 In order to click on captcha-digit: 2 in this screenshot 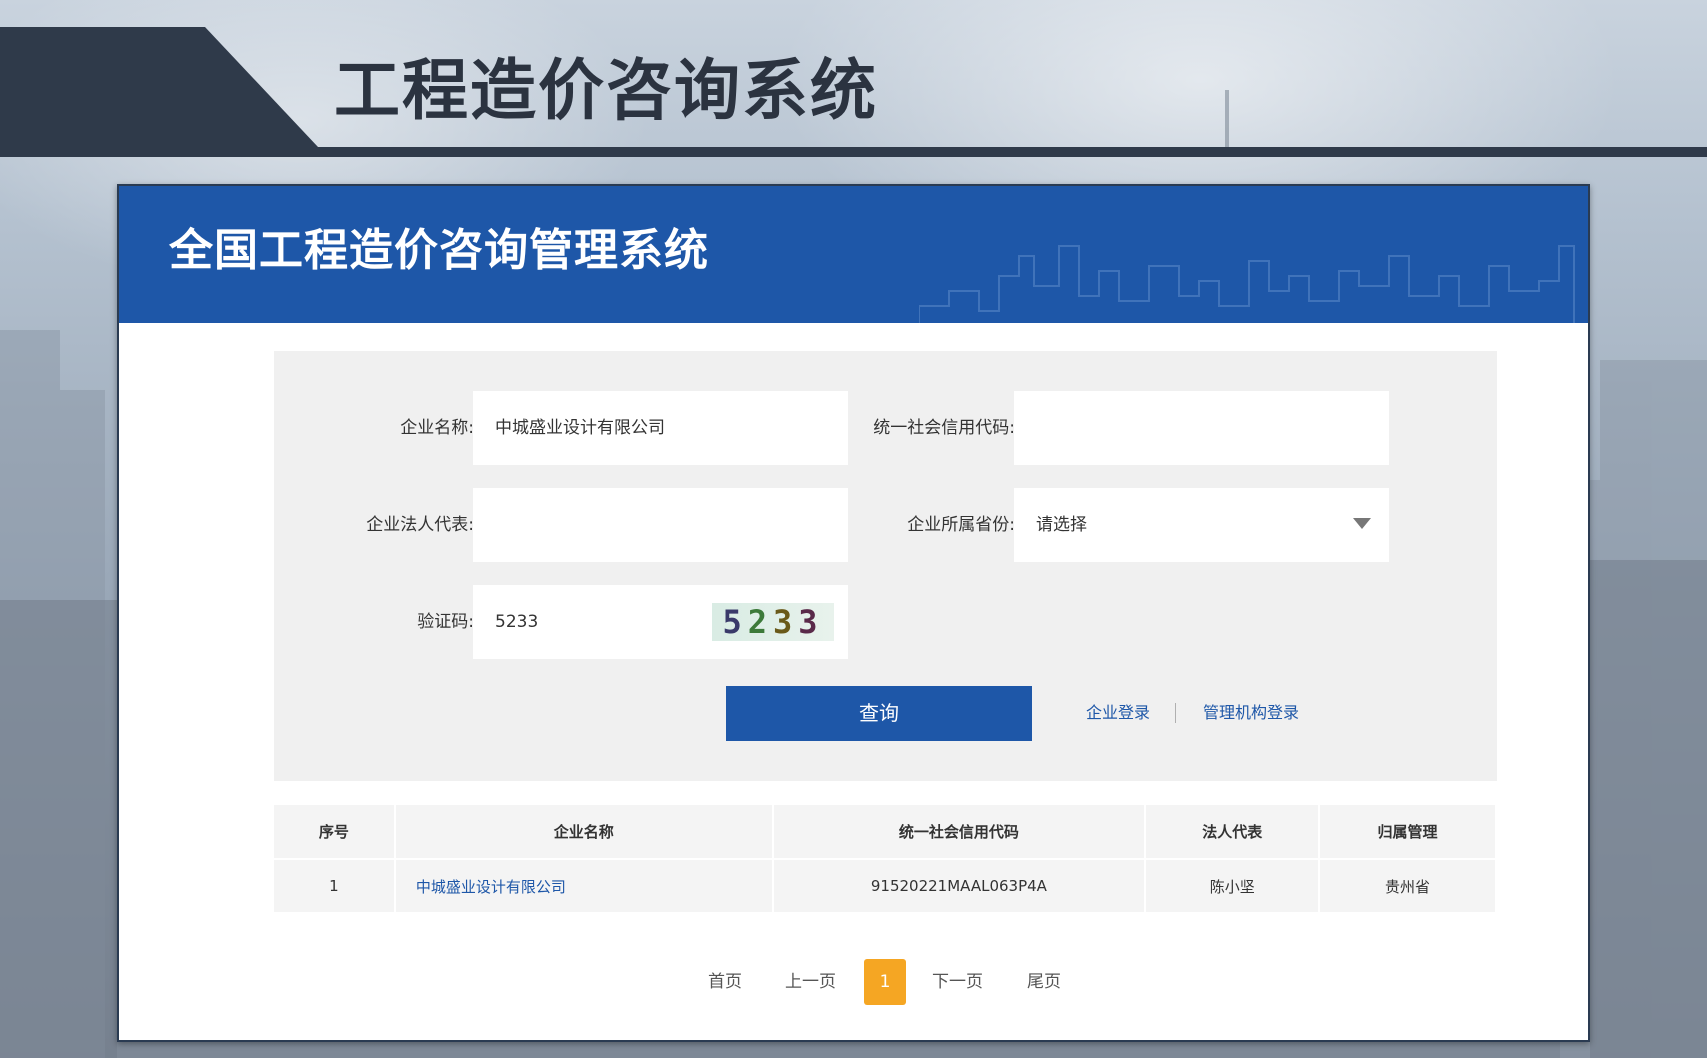, I will do `click(760, 622)`.